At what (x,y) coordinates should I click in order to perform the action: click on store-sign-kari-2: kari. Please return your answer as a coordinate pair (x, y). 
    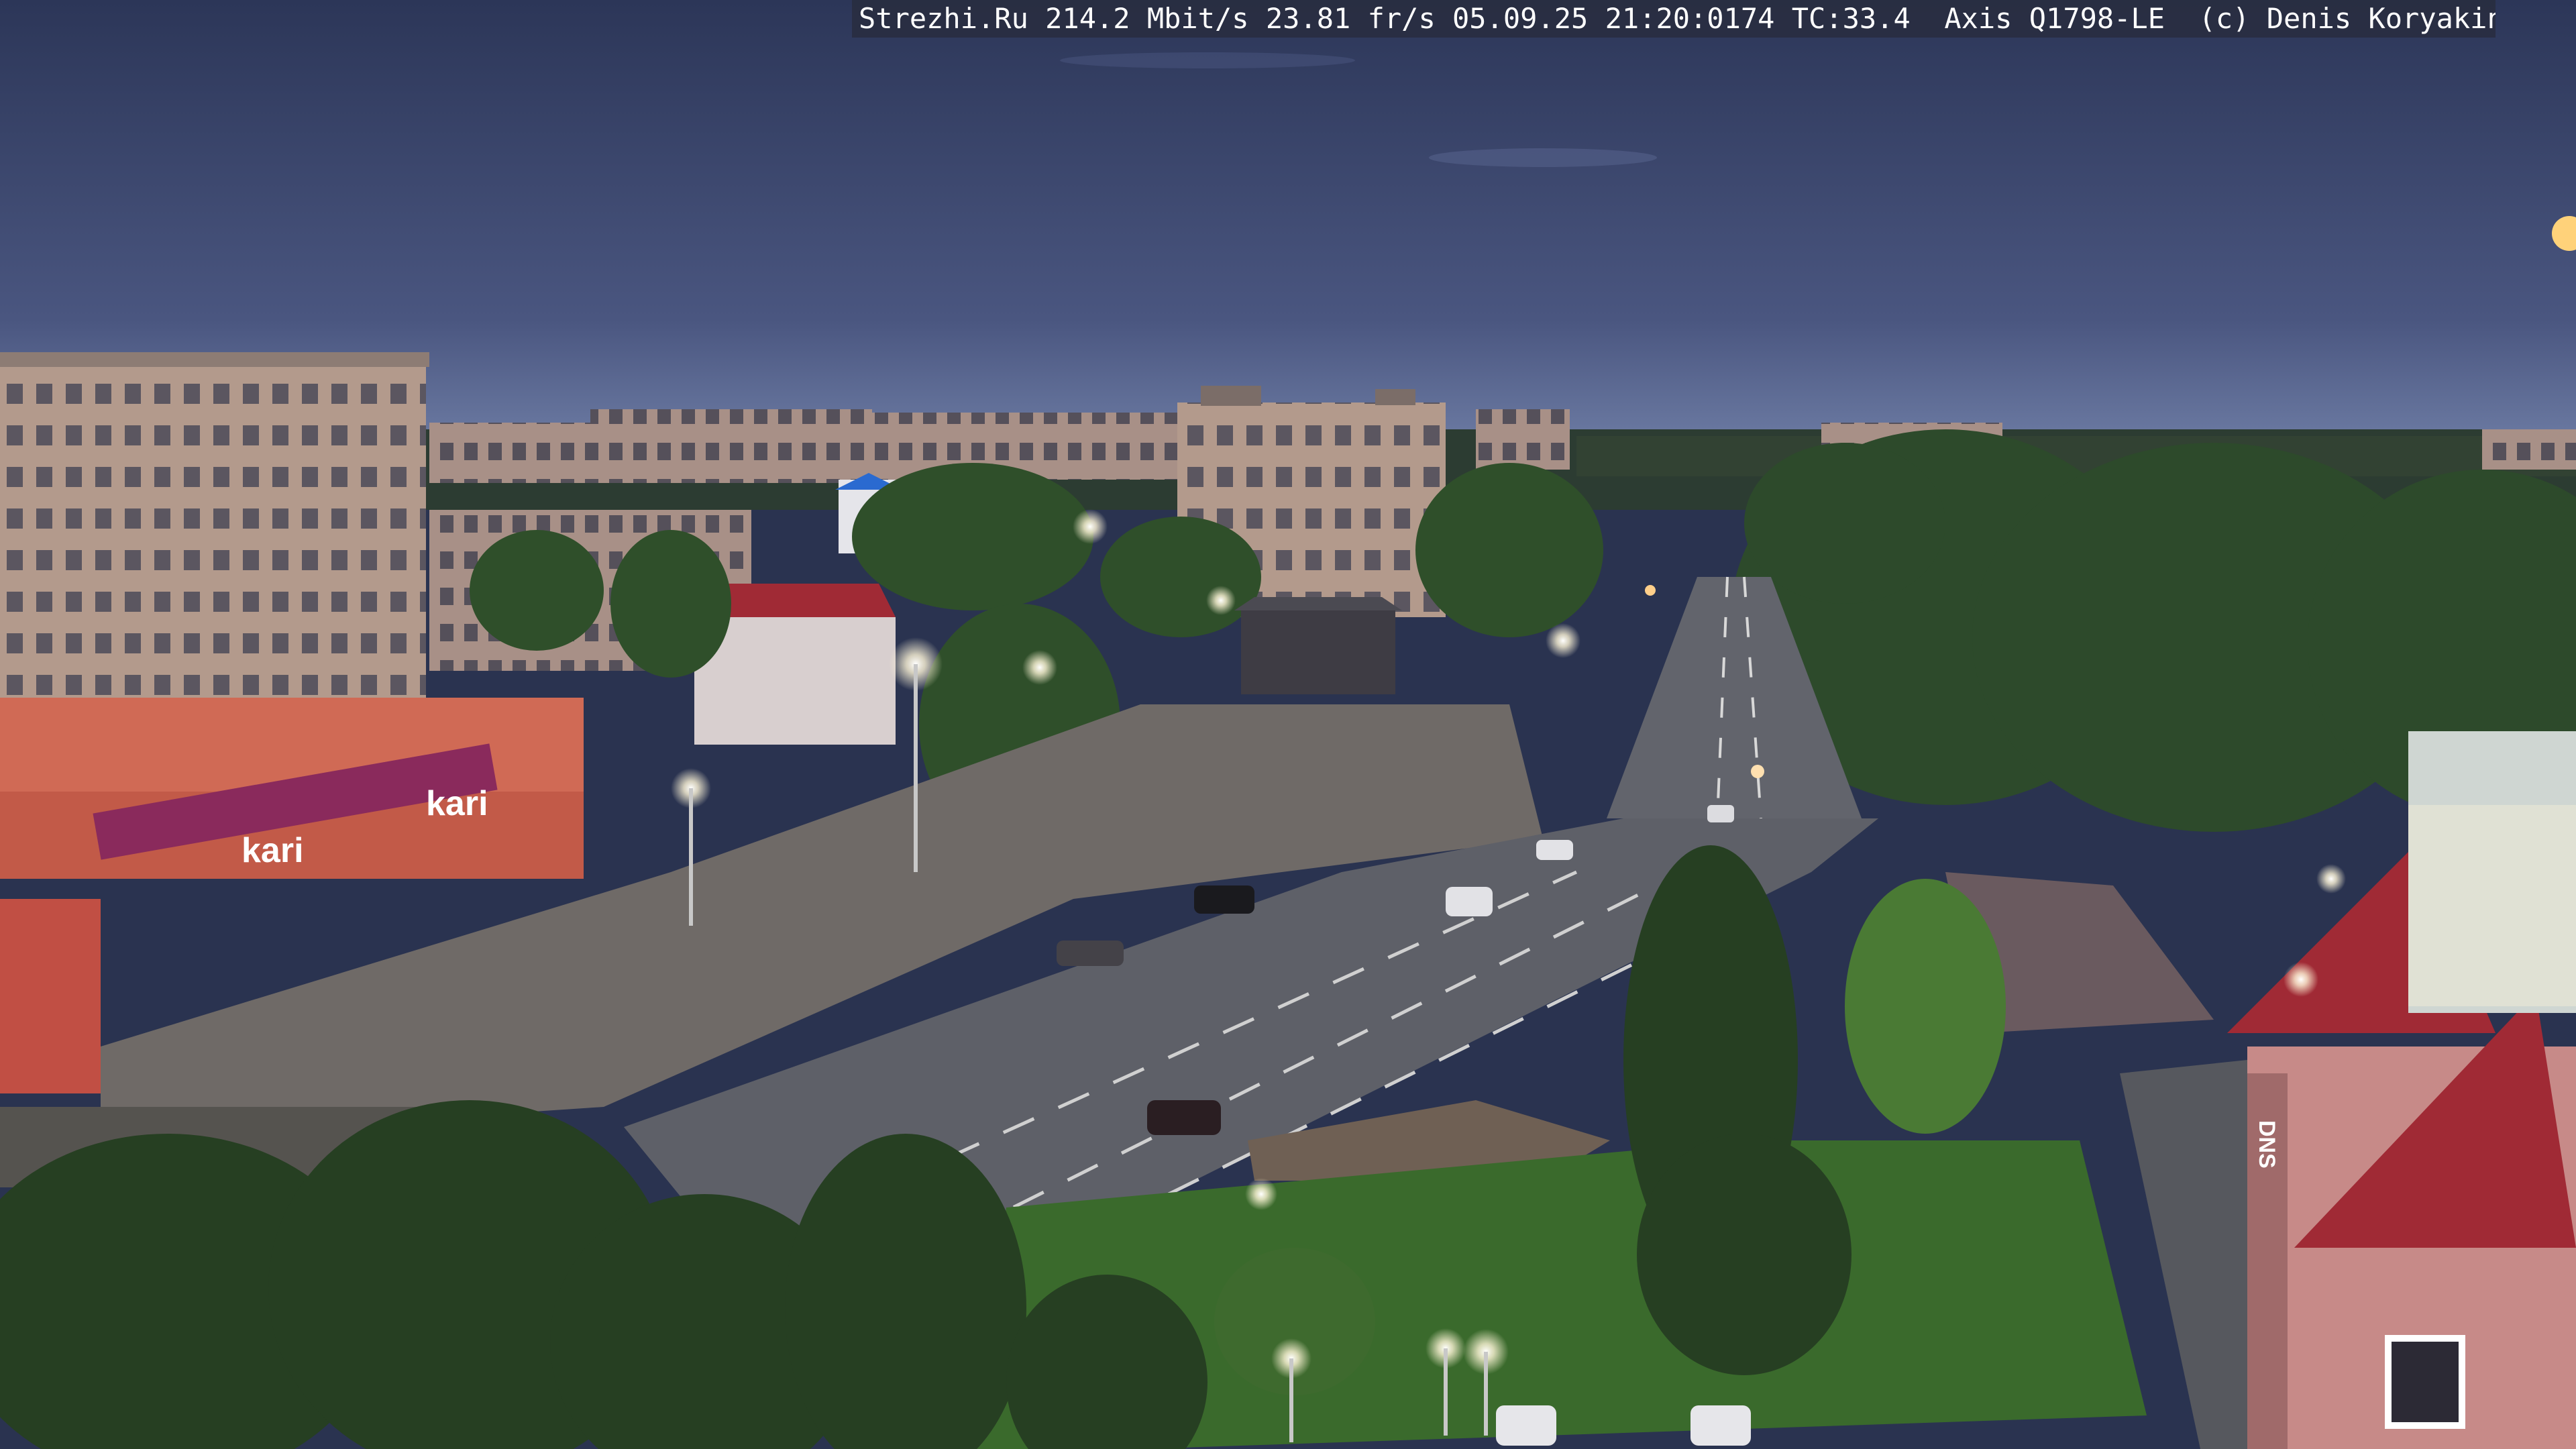
    Looking at the image, I should click on (457, 803).